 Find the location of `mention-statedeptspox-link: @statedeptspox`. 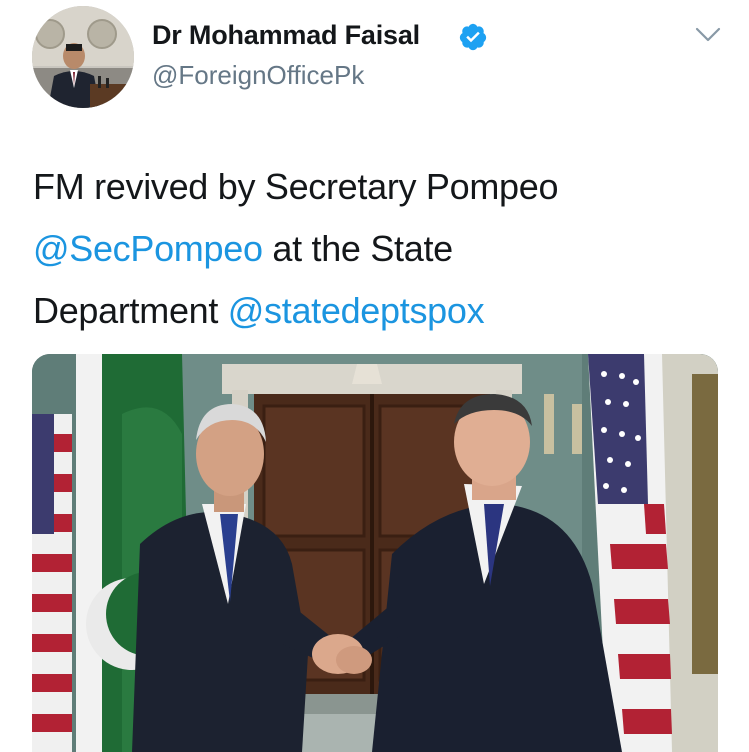

mention-statedeptspox-link: @statedeptspox is located at coordinates (356, 310).